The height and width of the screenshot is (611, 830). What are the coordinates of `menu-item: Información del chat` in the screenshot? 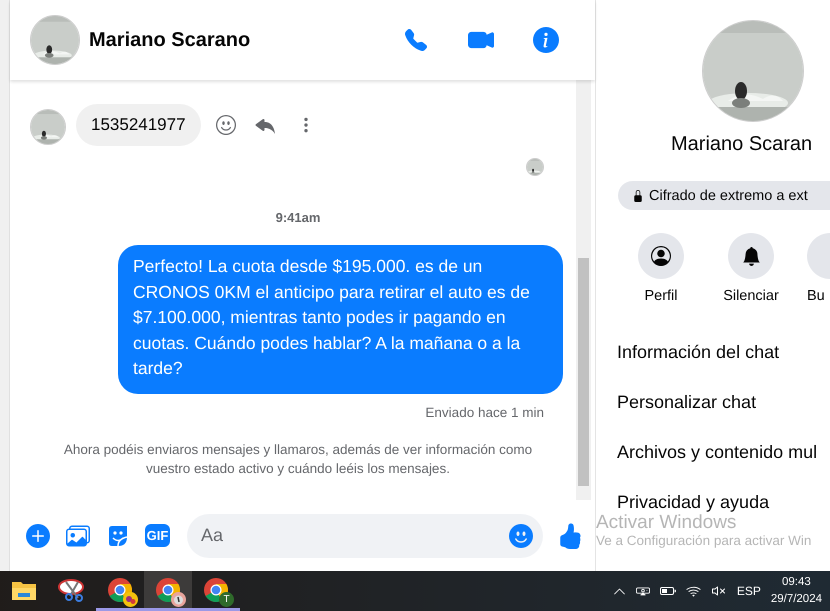 It's located at (723, 352).